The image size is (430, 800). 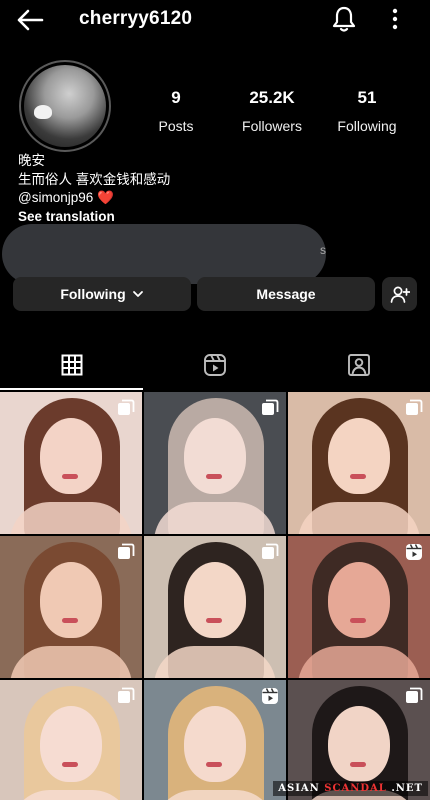 I want to click on following-stat: 51 Following, so click(x=367, y=112).